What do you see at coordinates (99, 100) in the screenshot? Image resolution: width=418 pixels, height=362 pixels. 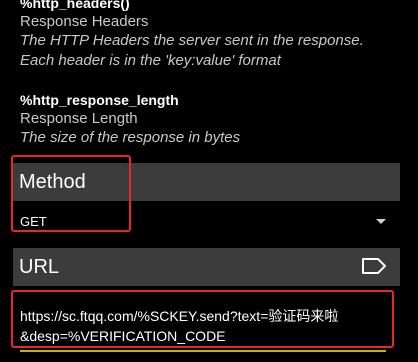 I see `variable-name: %http_response_length` at bounding box center [99, 100].